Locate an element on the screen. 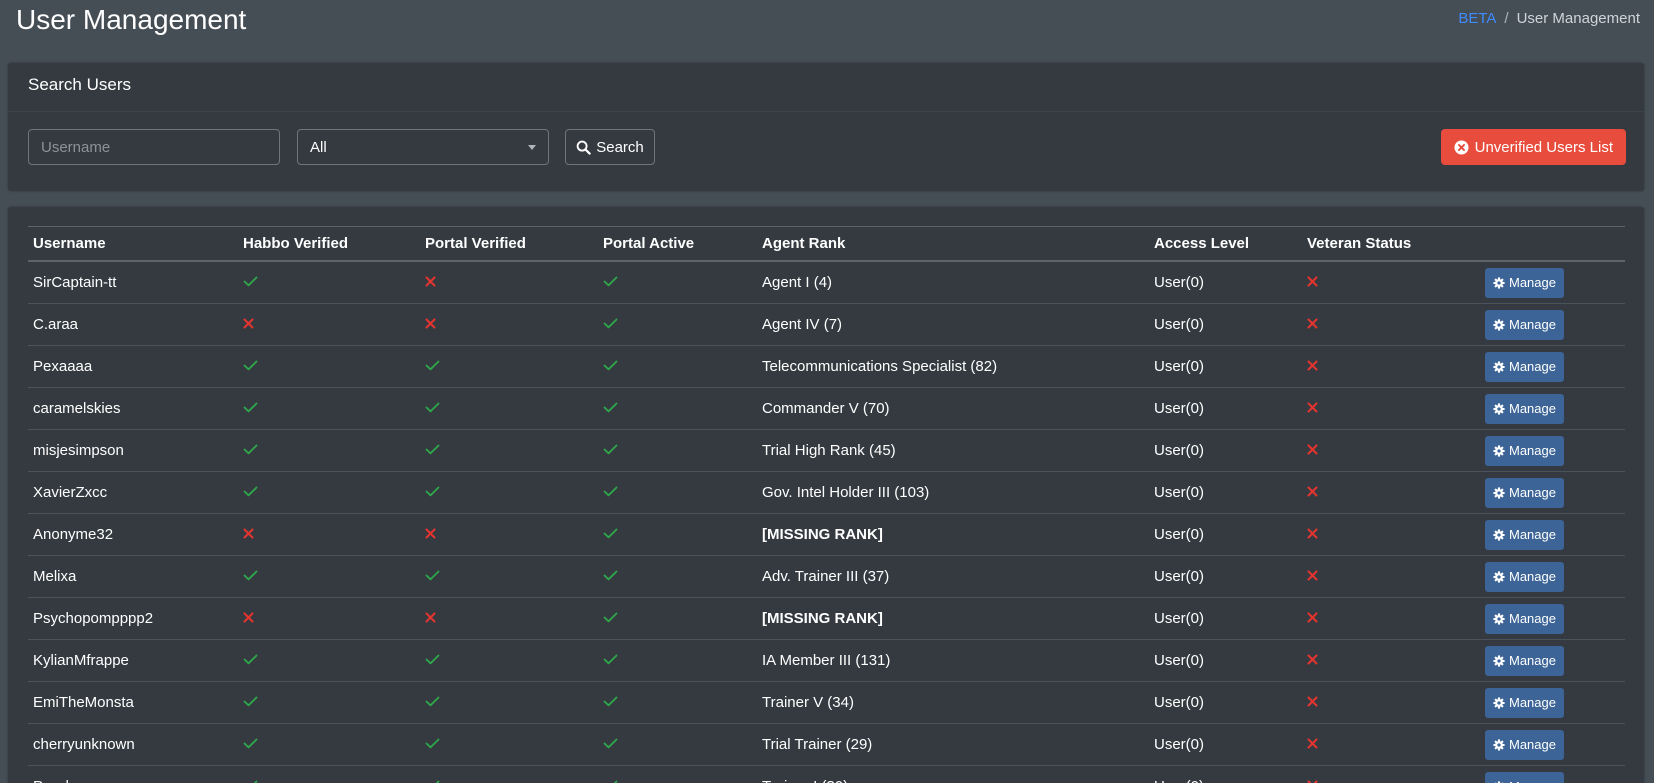 This screenshot has height=783, width=1654. filter-select: All is located at coordinates (423, 147).